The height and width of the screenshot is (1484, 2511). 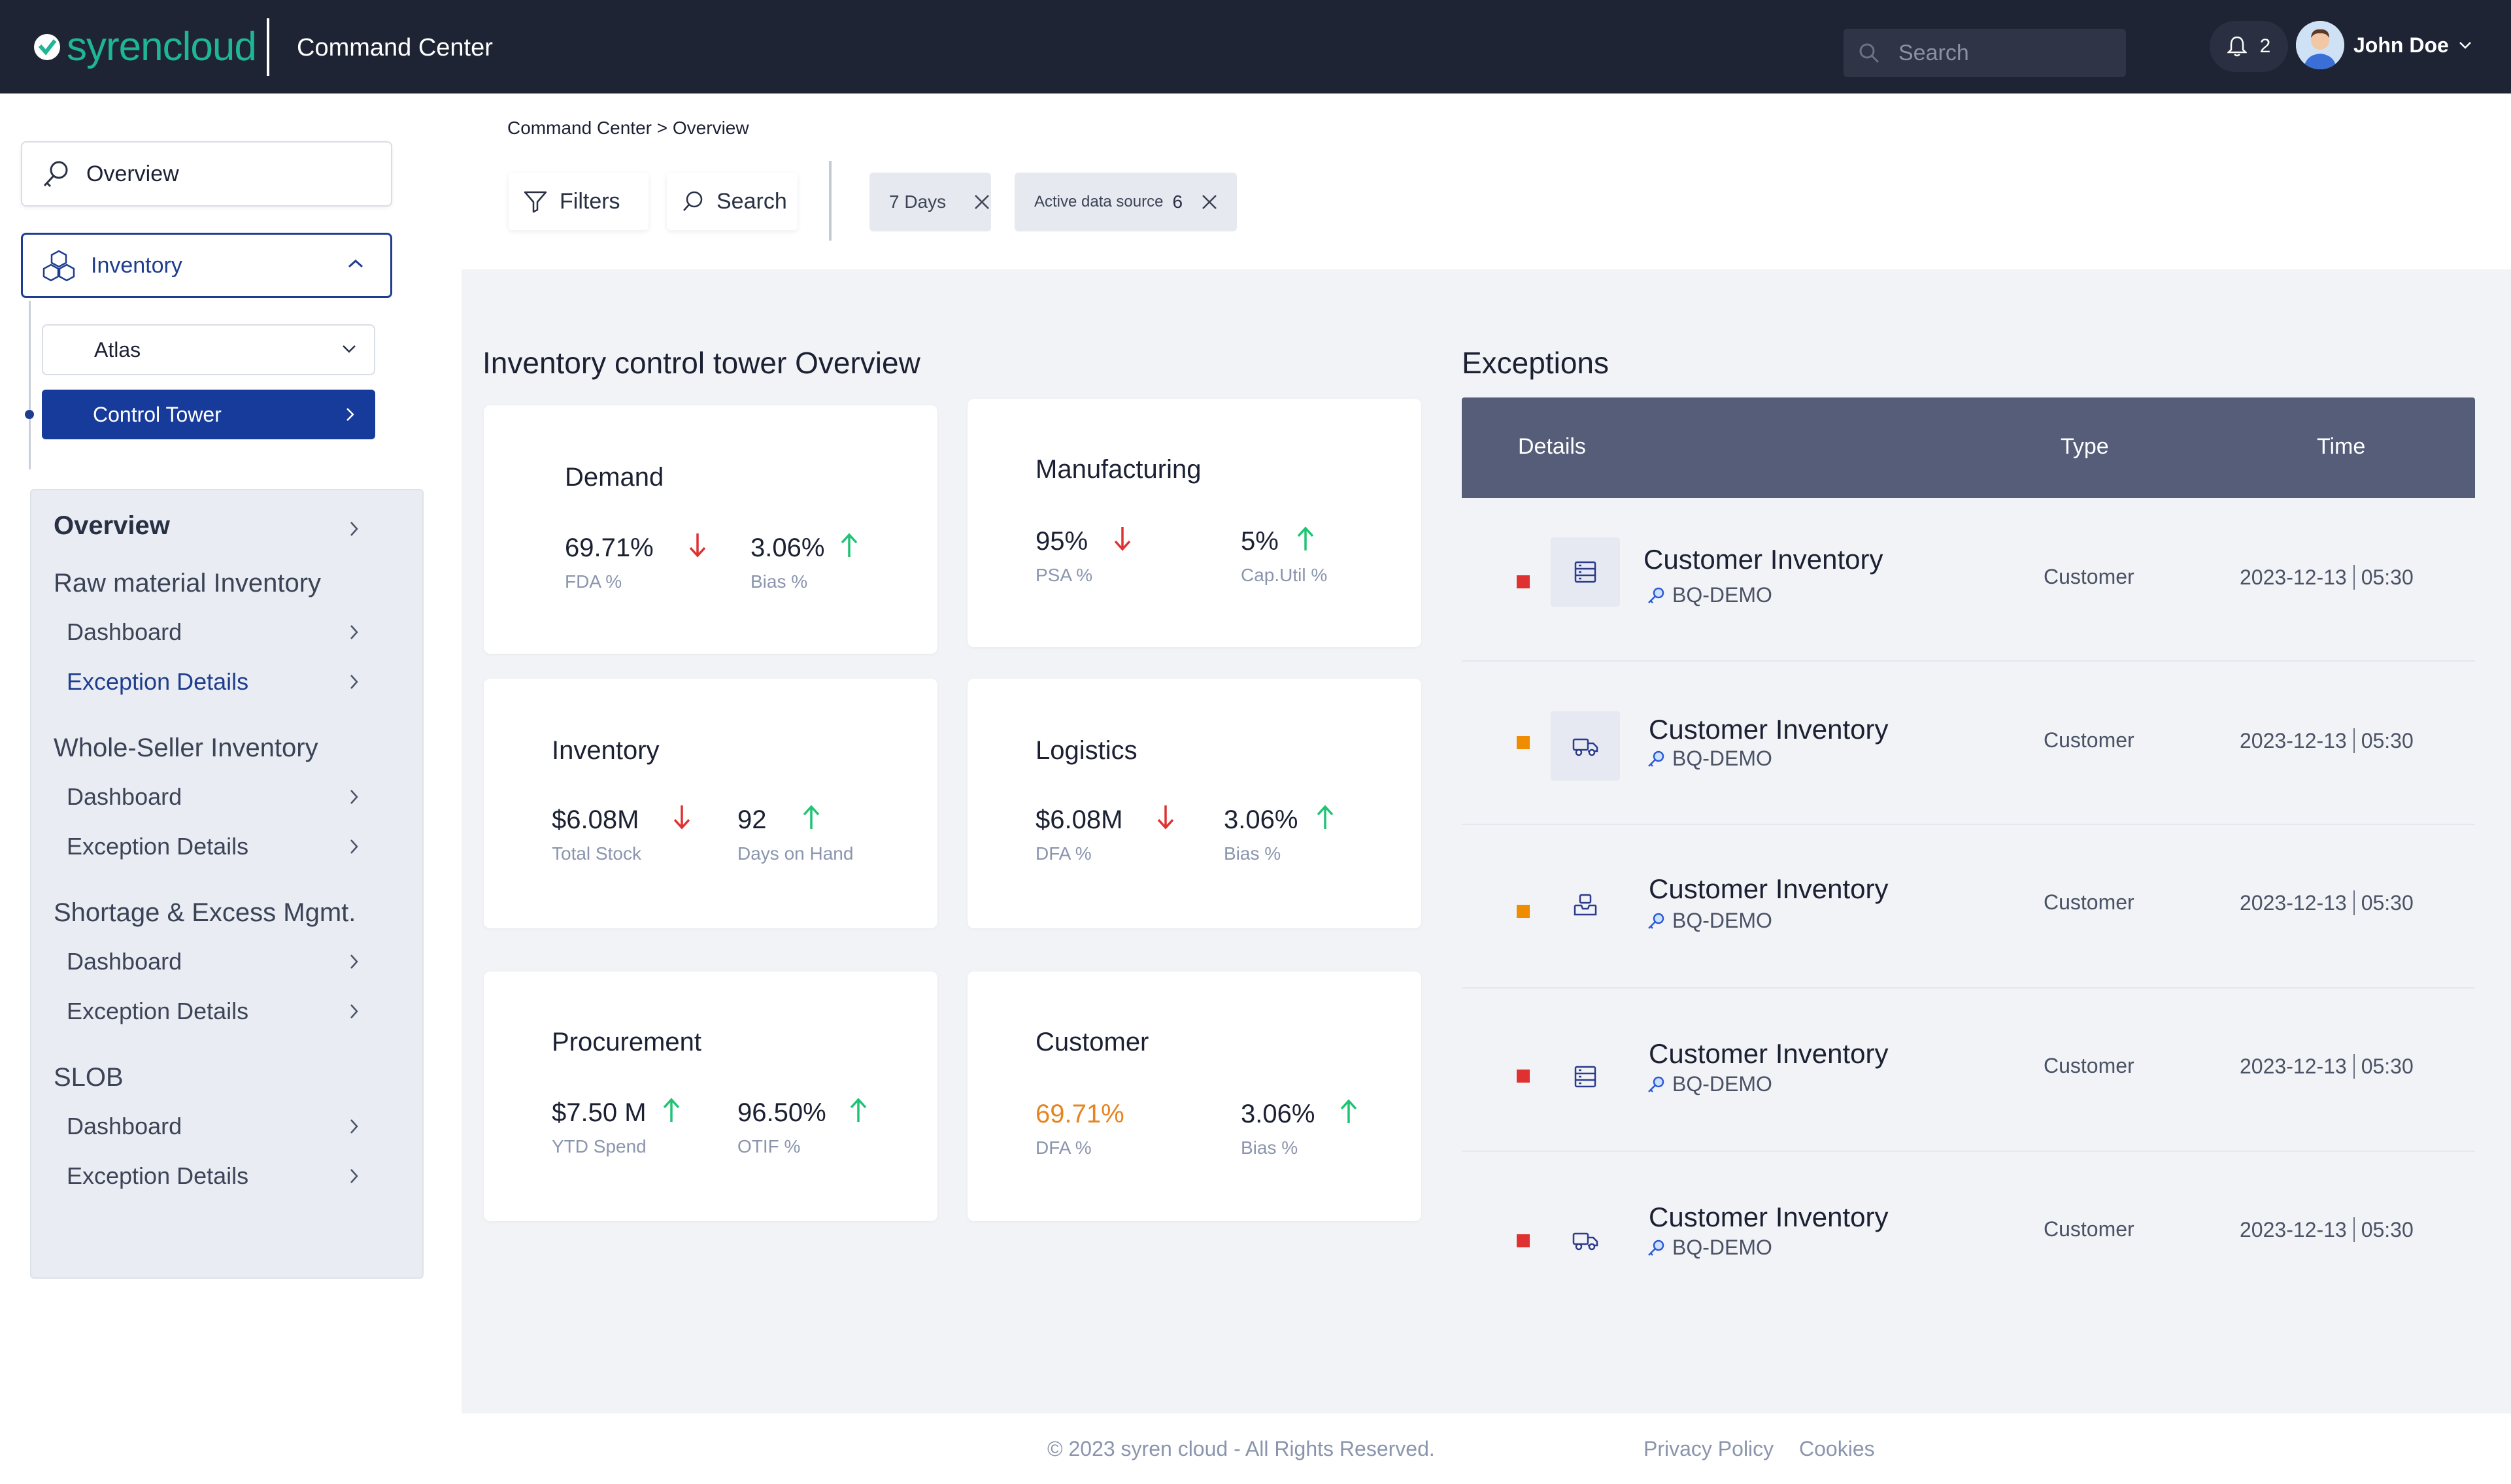 What do you see at coordinates (1837, 1449) in the screenshot?
I see `cookies-link: Cookies` at bounding box center [1837, 1449].